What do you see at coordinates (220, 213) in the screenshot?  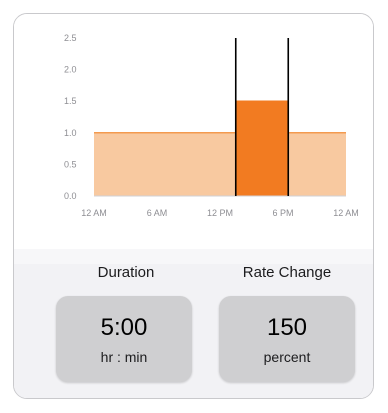 I see `x-tick-label: 12 PM` at bounding box center [220, 213].